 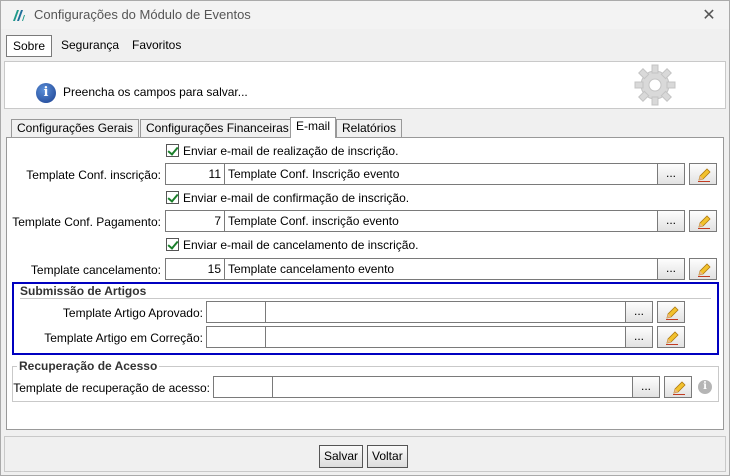 What do you see at coordinates (90, 46) in the screenshot?
I see `menu-item-seguranca: Segurança` at bounding box center [90, 46].